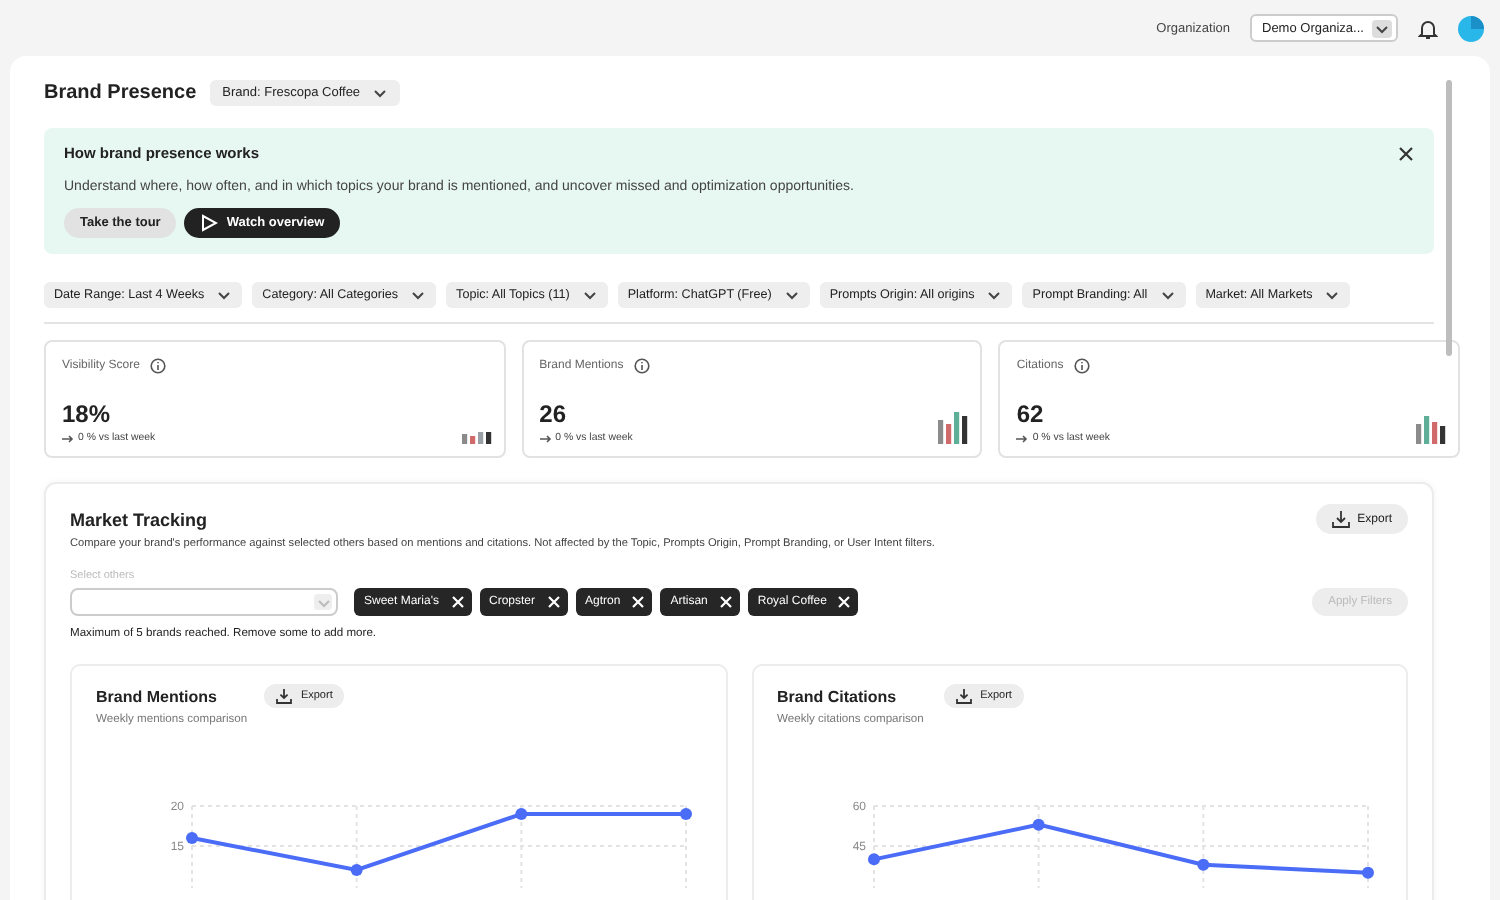 The height and width of the screenshot is (900, 1500). I want to click on page-title: Brand Presence, so click(120, 92).